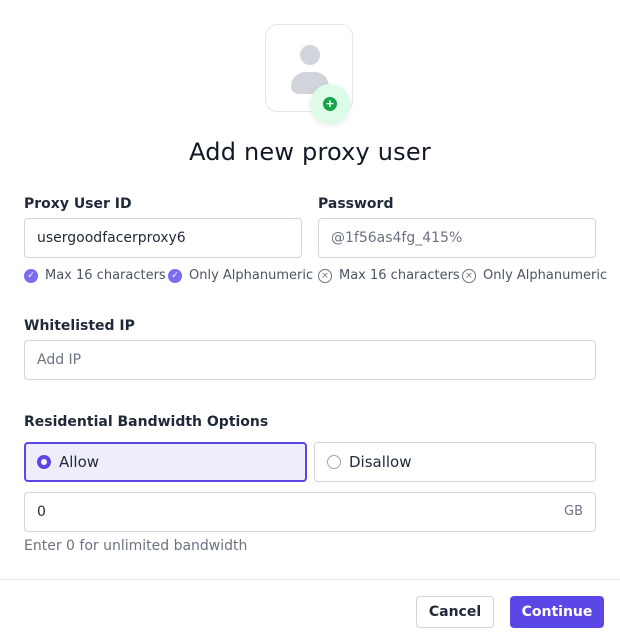 Image resolution: width=620 pixels, height=644 pixels. I want to click on option-label: Allow, so click(79, 462).